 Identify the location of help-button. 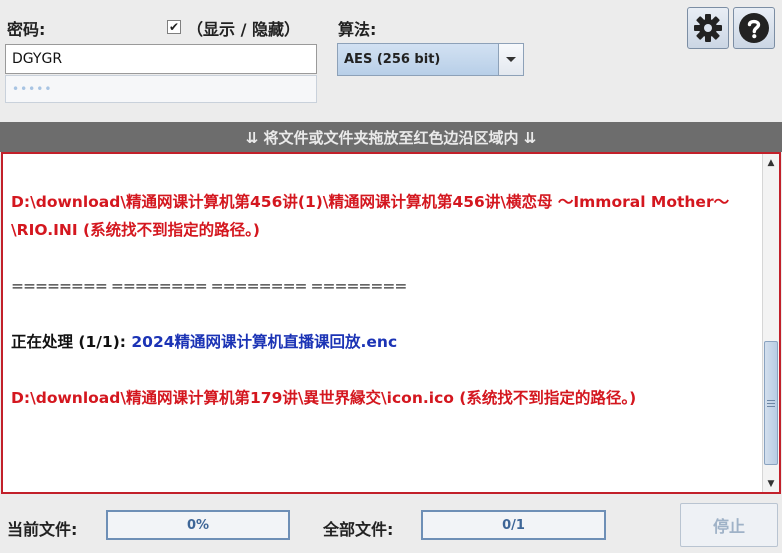
(754, 28).